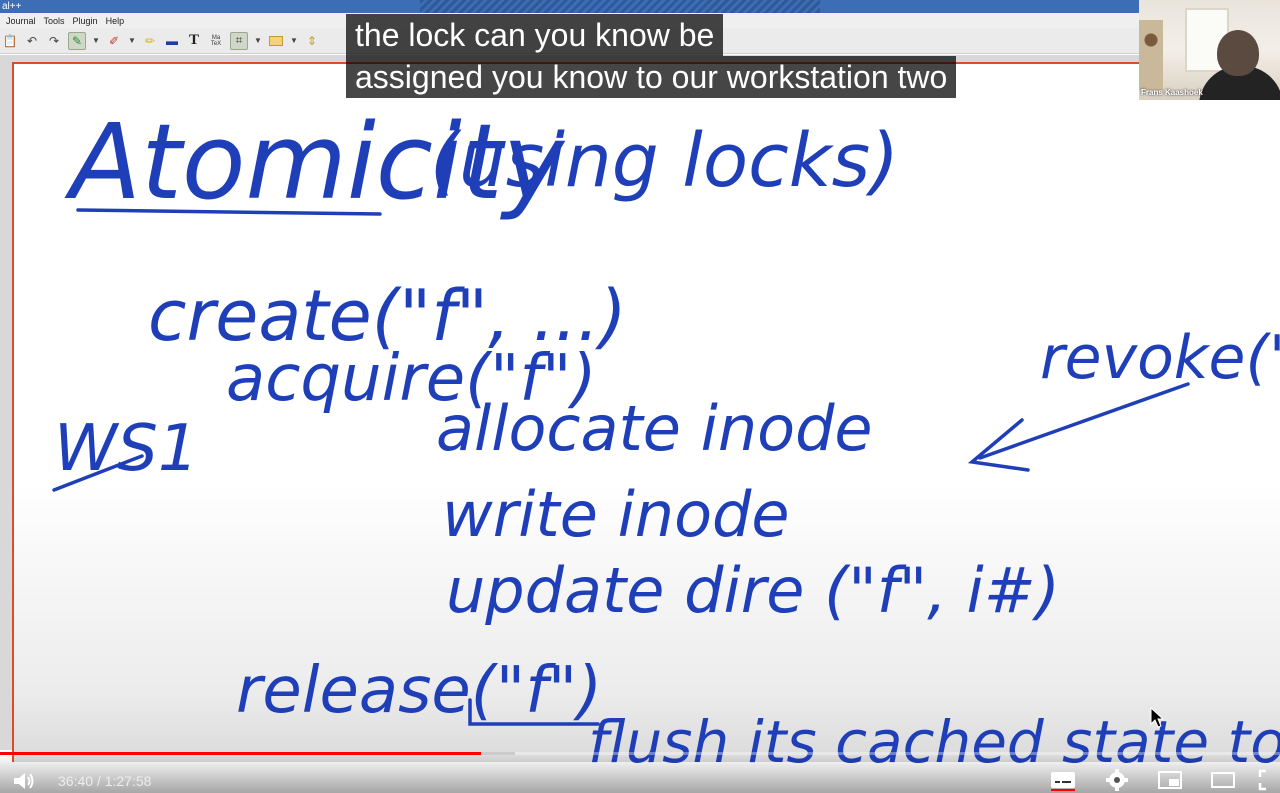 The image size is (1280, 793). Describe the element at coordinates (1238, 53) in the screenshot. I see `webcam-person-head` at that location.